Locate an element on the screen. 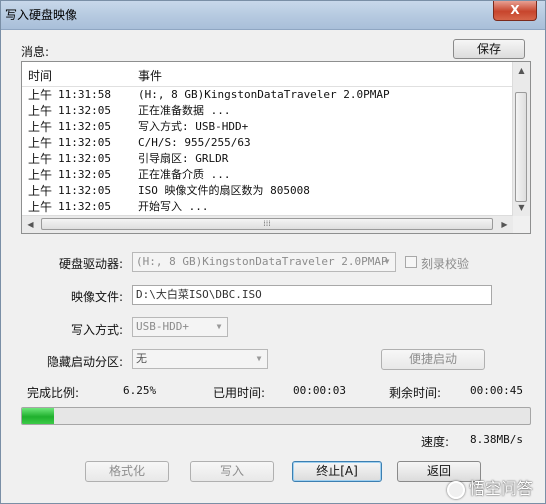 The height and width of the screenshot is (504, 546). remaining-time-value: 00:00:45 is located at coordinates (496, 390).